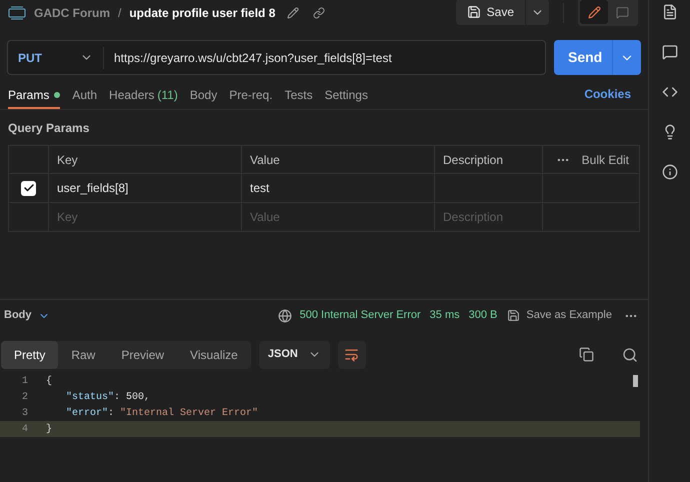 The height and width of the screenshot is (482, 690). I want to click on request-tab: Body, so click(204, 98).